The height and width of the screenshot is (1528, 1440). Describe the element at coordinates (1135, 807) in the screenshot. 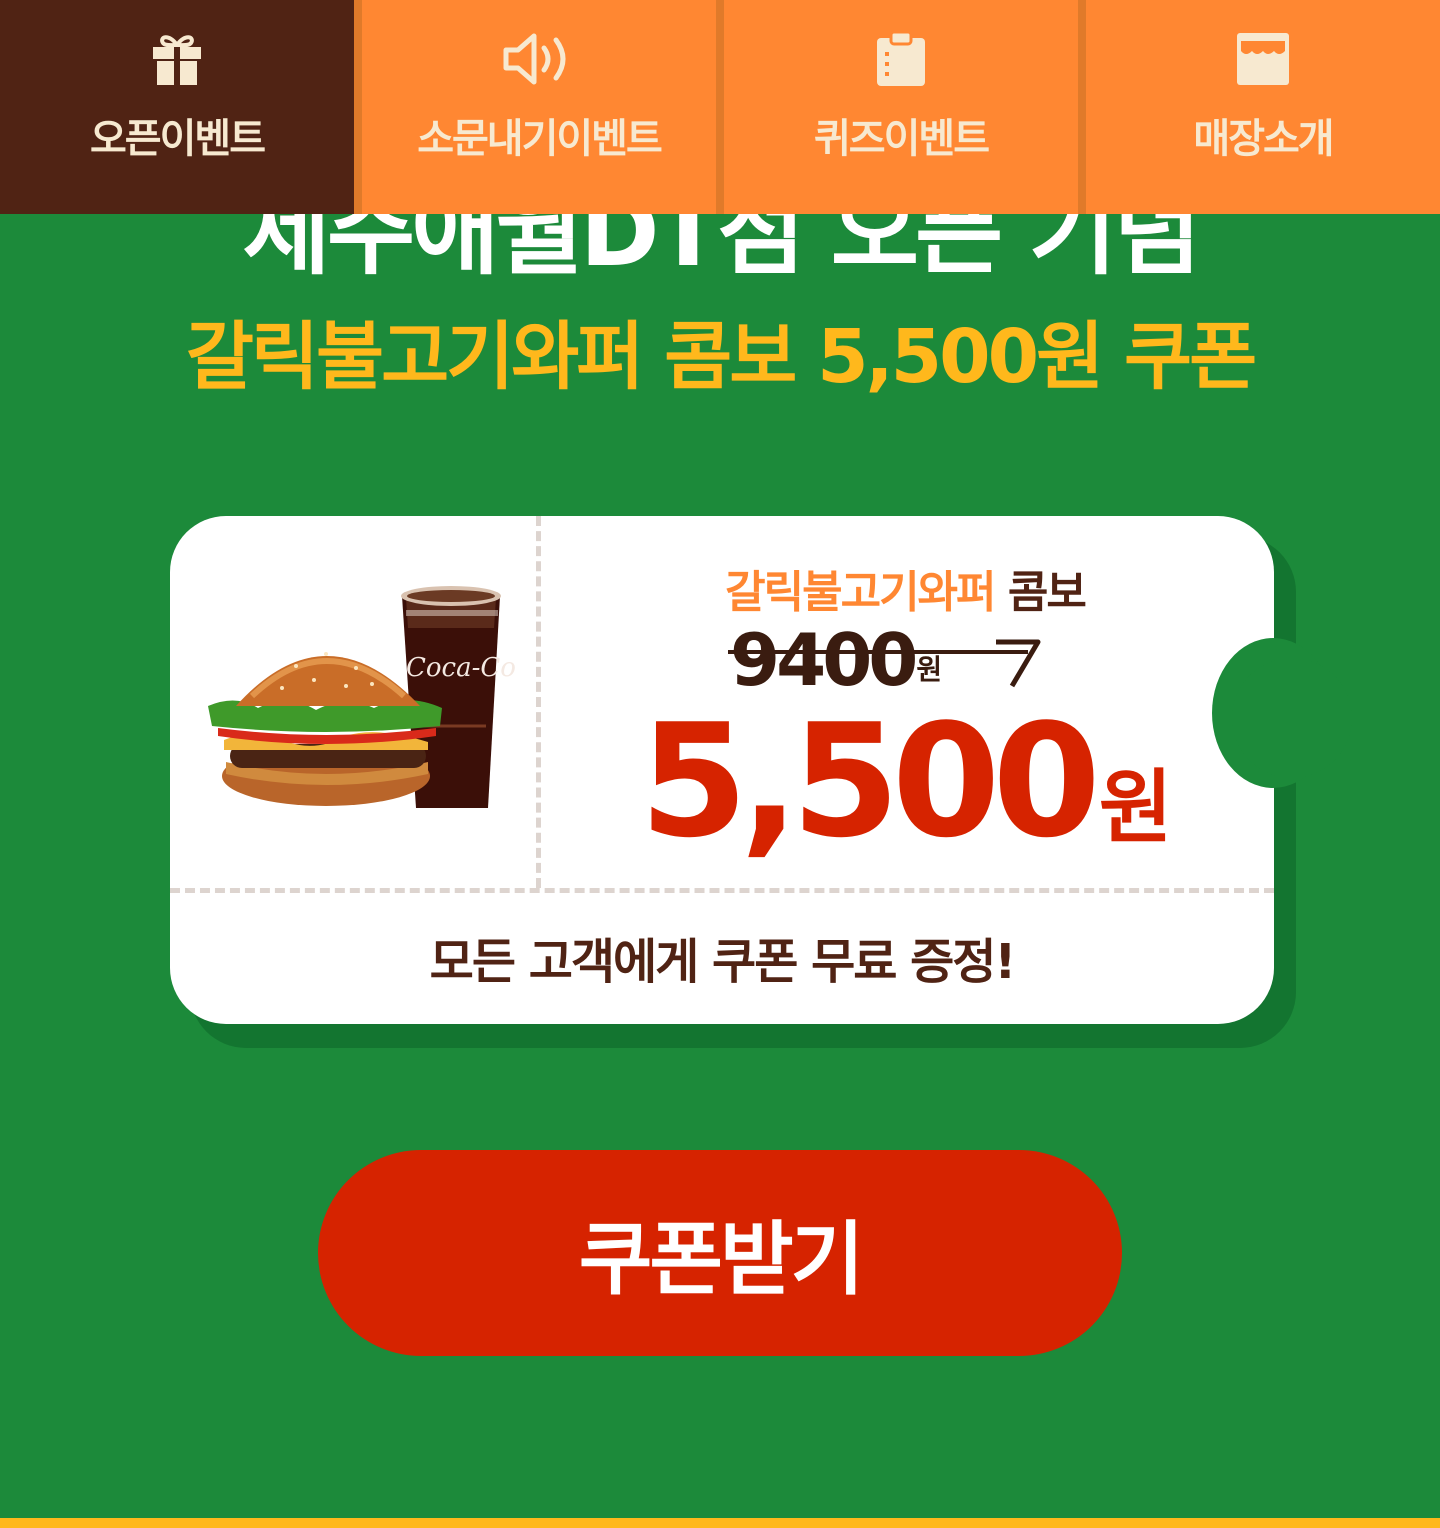

I see `sale-price-unit: 원` at that location.